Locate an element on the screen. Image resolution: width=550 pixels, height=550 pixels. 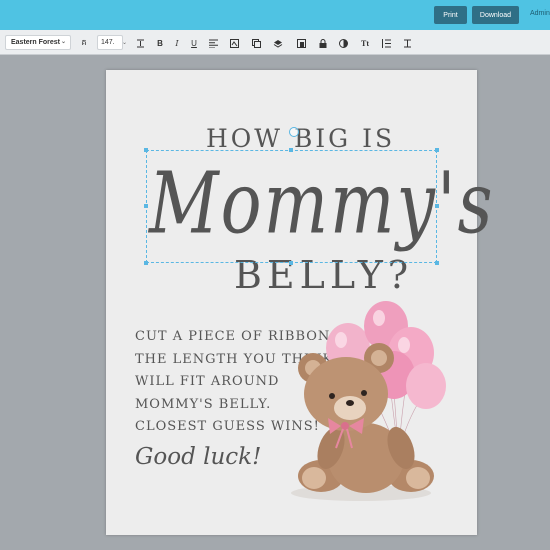
selection-box is located at coordinates (291, 206).